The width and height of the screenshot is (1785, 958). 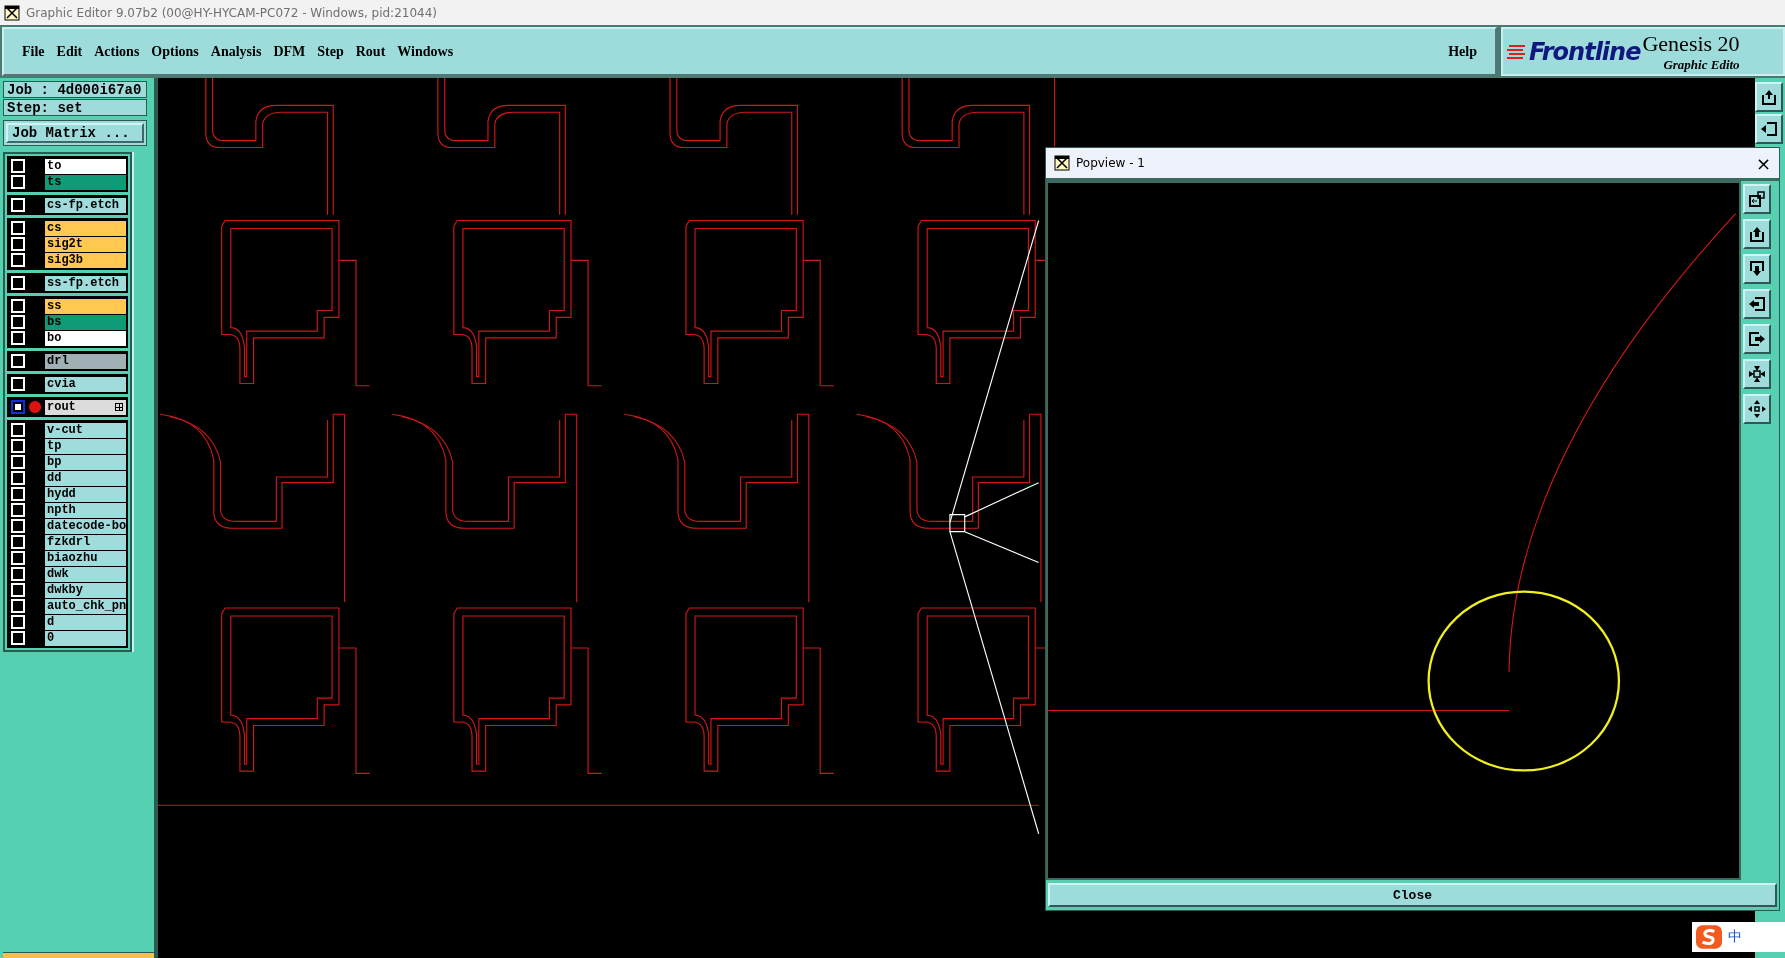 I want to click on arrow-left-icon, so click(x=1757, y=304).